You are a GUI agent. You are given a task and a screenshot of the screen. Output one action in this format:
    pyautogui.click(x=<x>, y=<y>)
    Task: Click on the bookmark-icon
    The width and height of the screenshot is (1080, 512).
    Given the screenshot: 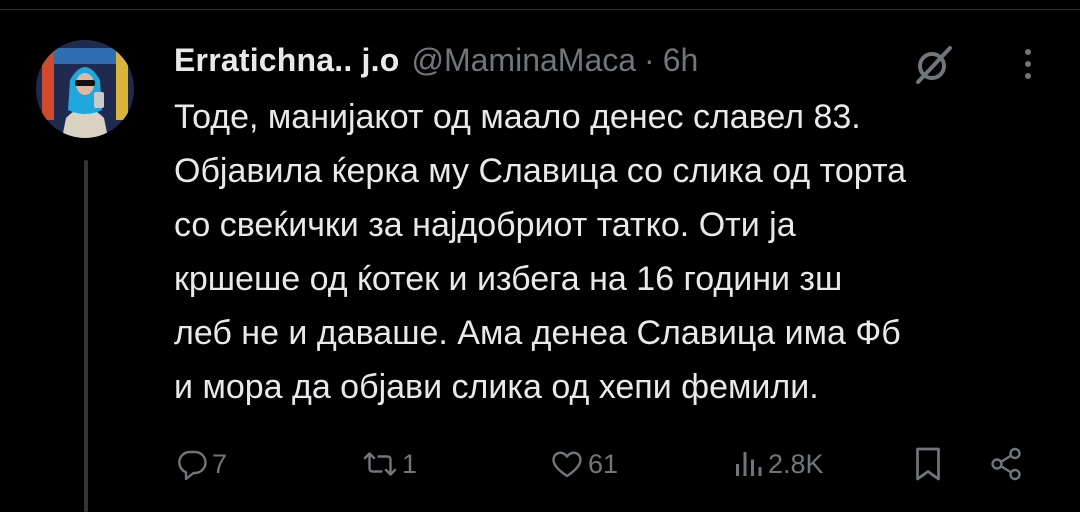 What is the action you would take?
    pyautogui.click(x=928, y=464)
    